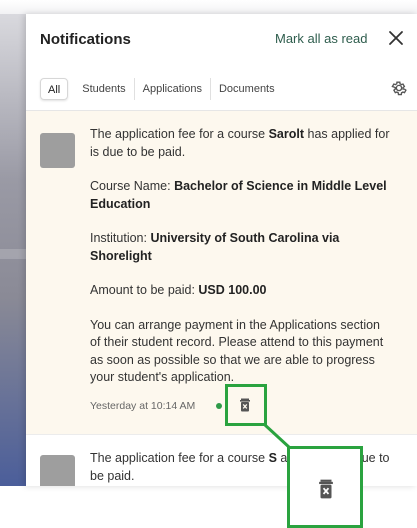 The width and height of the screenshot is (417, 528). What do you see at coordinates (246, 405) in the screenshot?
I see `highlight-box` at bounding box center [246, 405].